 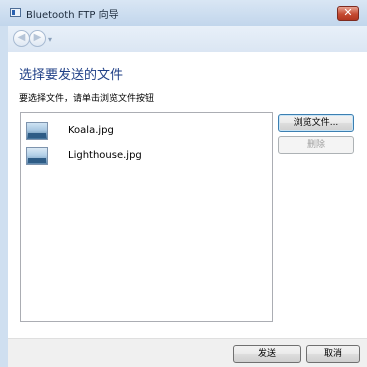 I want to click on forward-button: ▶, so click(x=37, y=38).